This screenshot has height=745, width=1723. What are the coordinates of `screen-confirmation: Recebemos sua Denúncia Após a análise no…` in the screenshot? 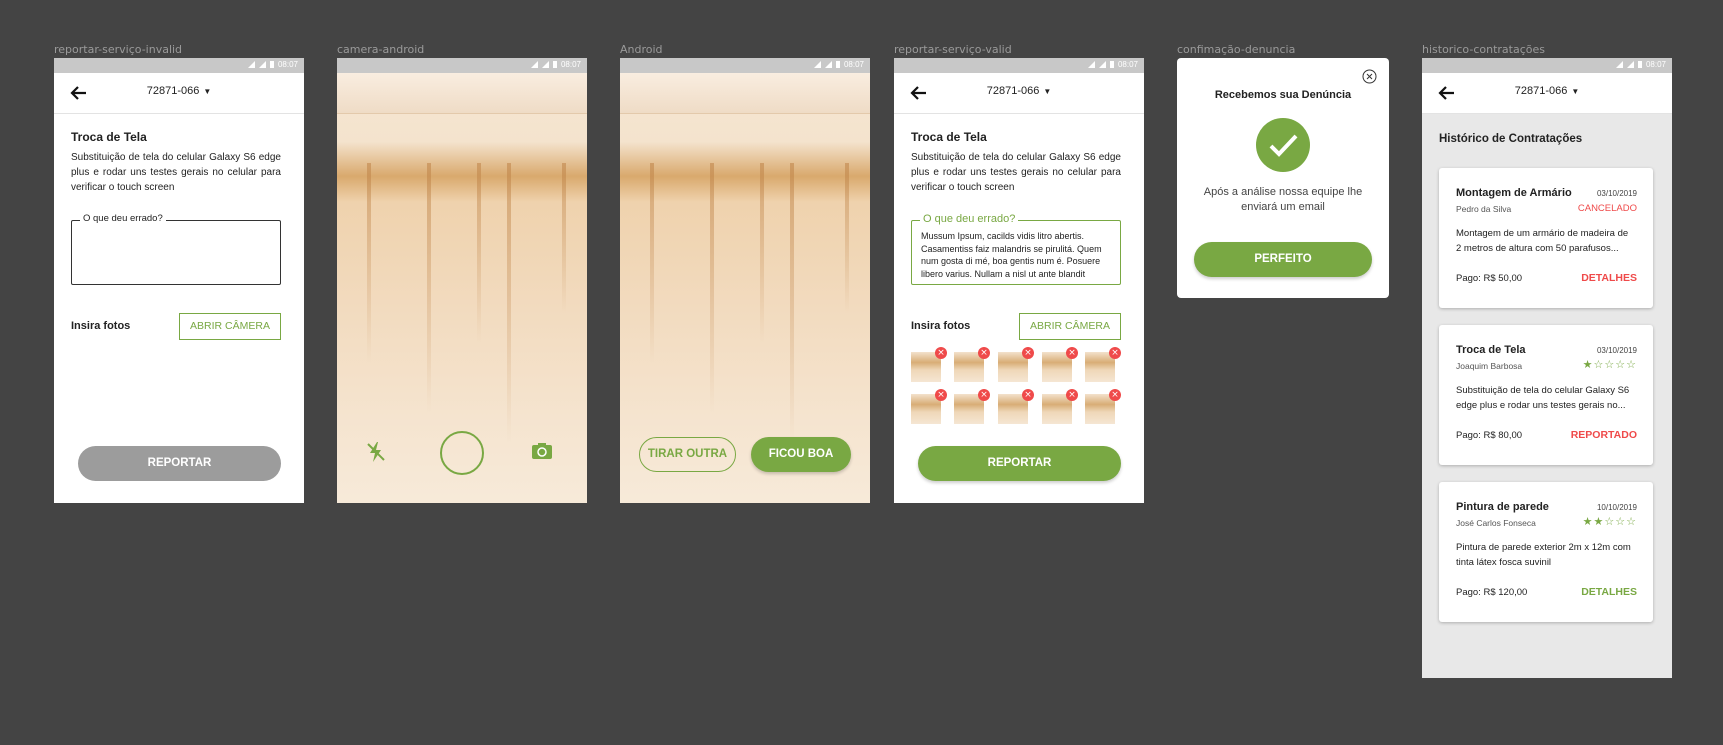 It's located at (1283, 178).